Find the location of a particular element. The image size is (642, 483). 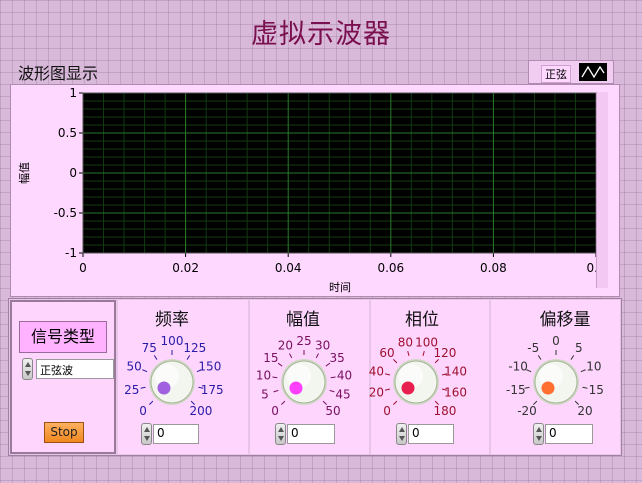

knob-tick-label: -15 is located at coordinates (516, 390).